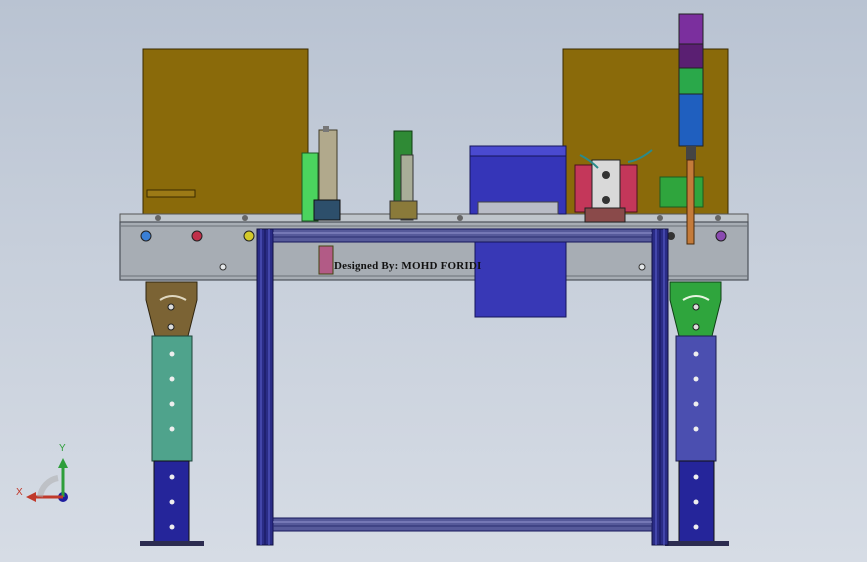  What do you see at coordinates (197, 236) in the screenshot?
I see `lamp-red-icon` at bounding box center [197, 236].